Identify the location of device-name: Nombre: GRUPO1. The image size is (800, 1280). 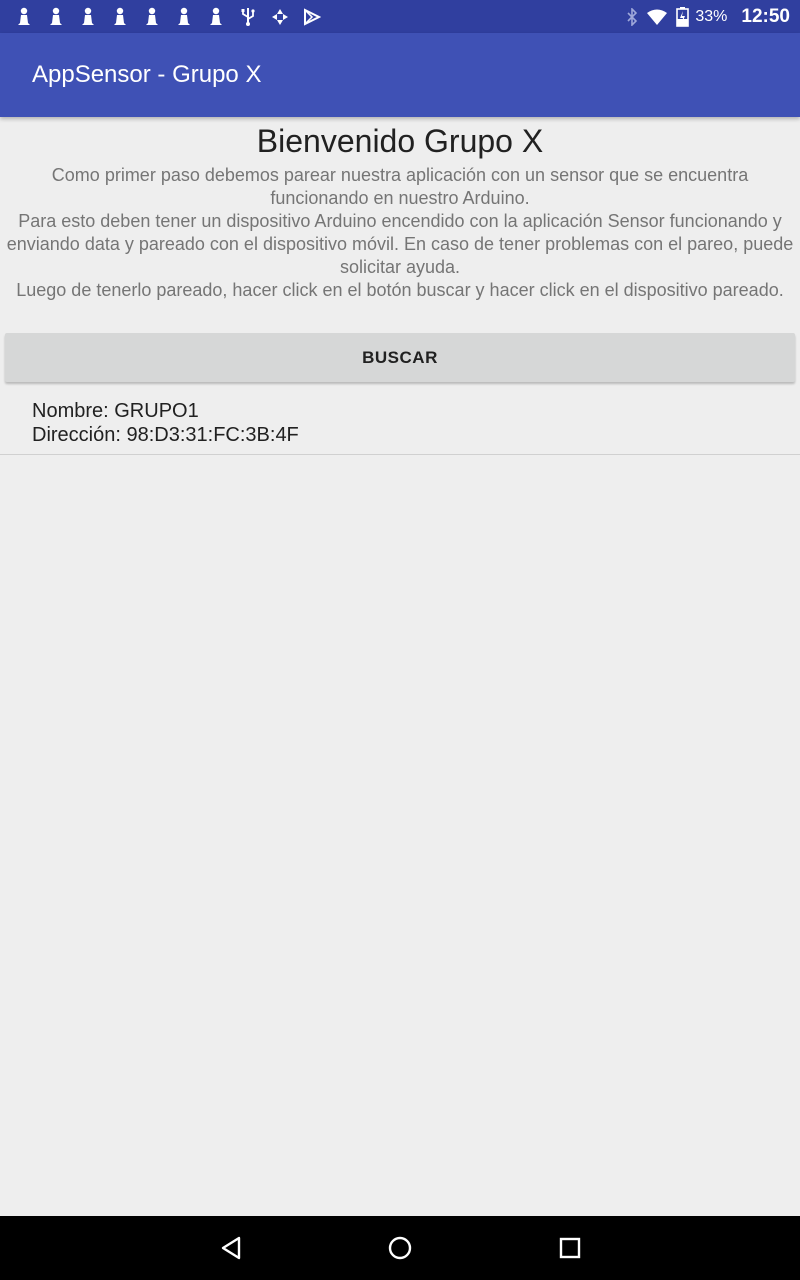
(115, 411).